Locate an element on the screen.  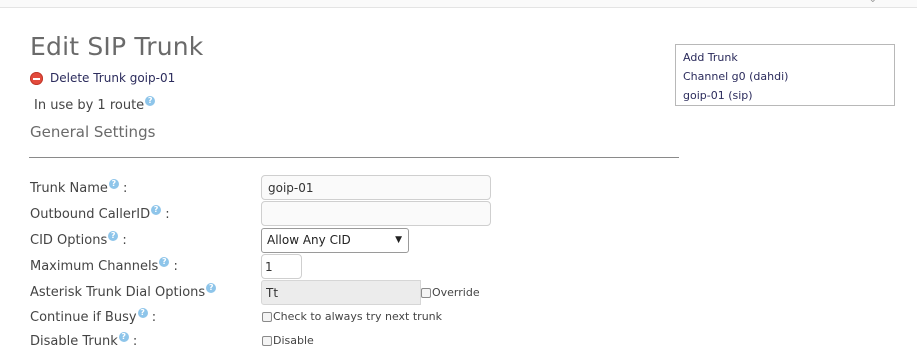
usage-info: In use by 1 route? is located at coordinates (95, 104).